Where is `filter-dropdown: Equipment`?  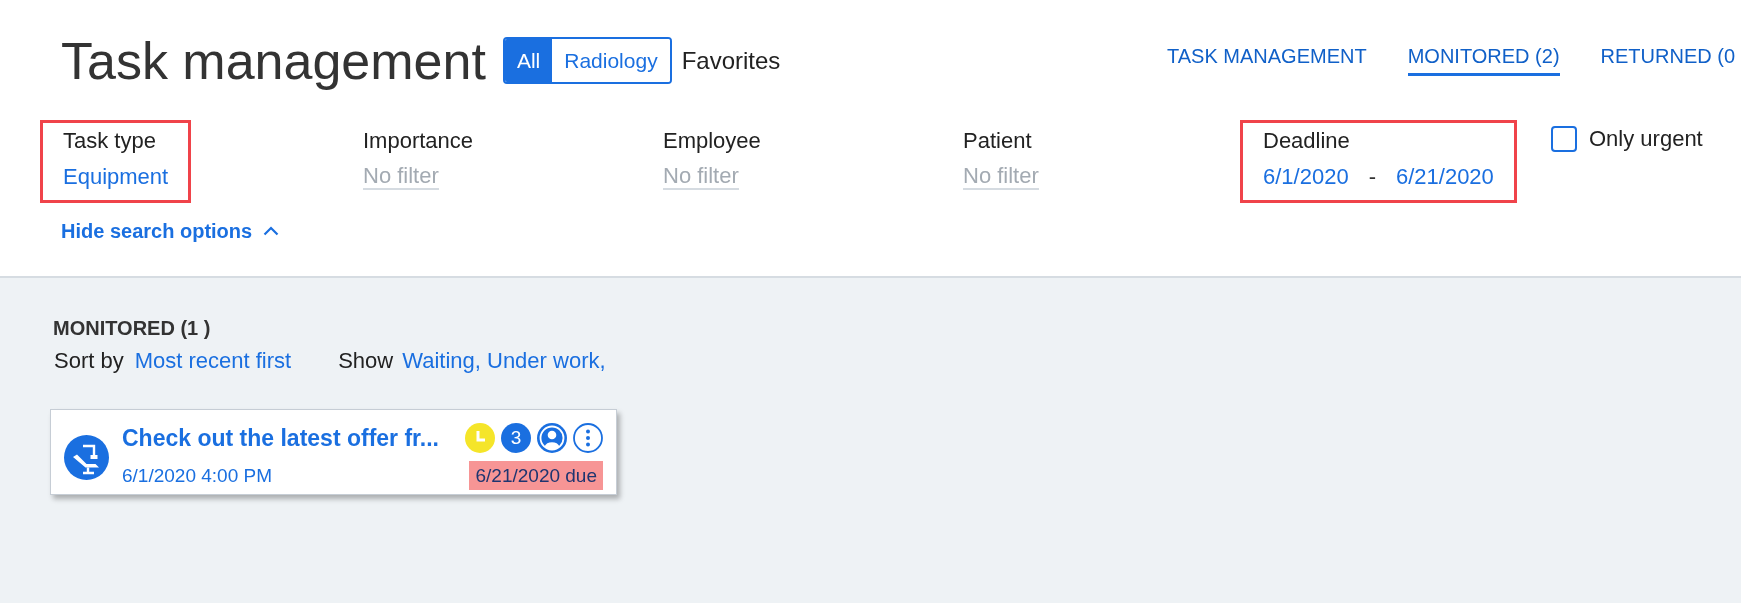 filter-dropdown: Equipment is located at coordinates (116, 177).